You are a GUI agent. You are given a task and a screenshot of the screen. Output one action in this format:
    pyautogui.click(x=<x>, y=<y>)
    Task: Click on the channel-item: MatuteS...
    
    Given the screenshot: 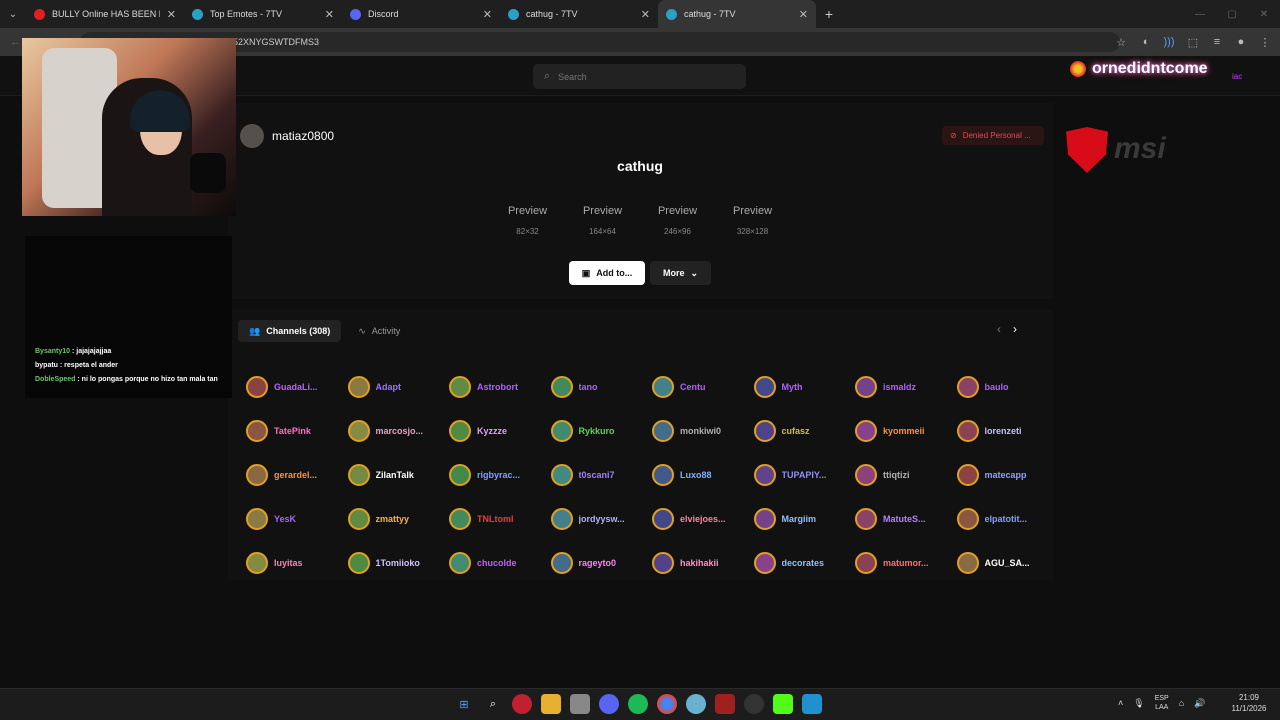 What is the action you would take?
    pyautogui.click(x=906, y=519)
    